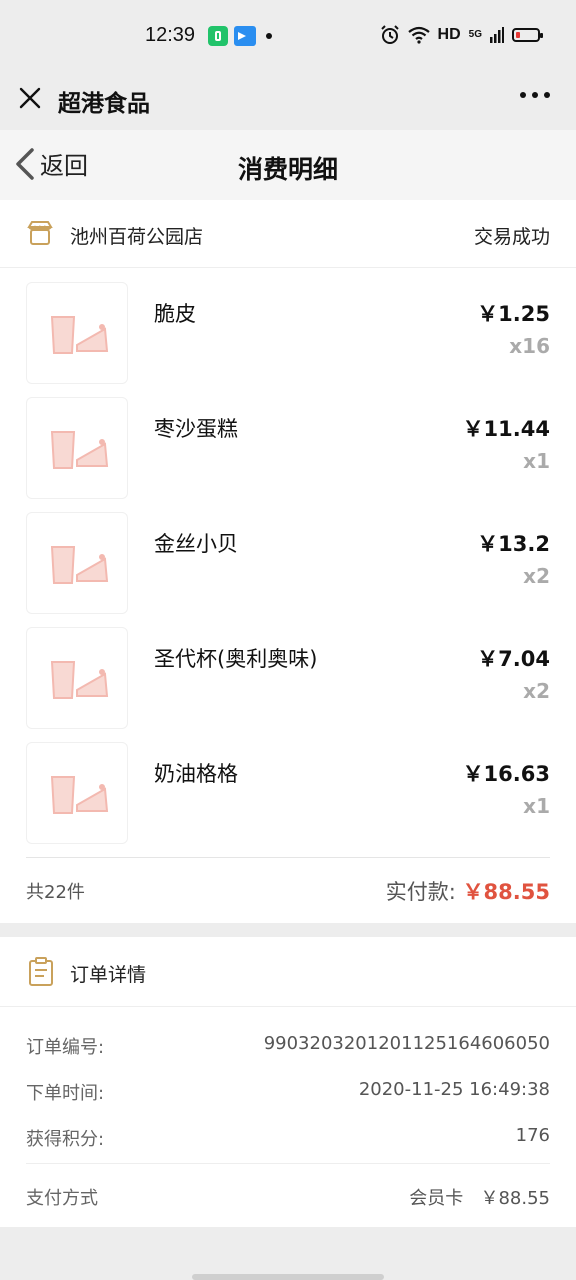 The width and height of the screenshot is (576, 1280). Describe the element at coordinates (218, 36) in the screenshot. I see `app-icon-green` at that location.